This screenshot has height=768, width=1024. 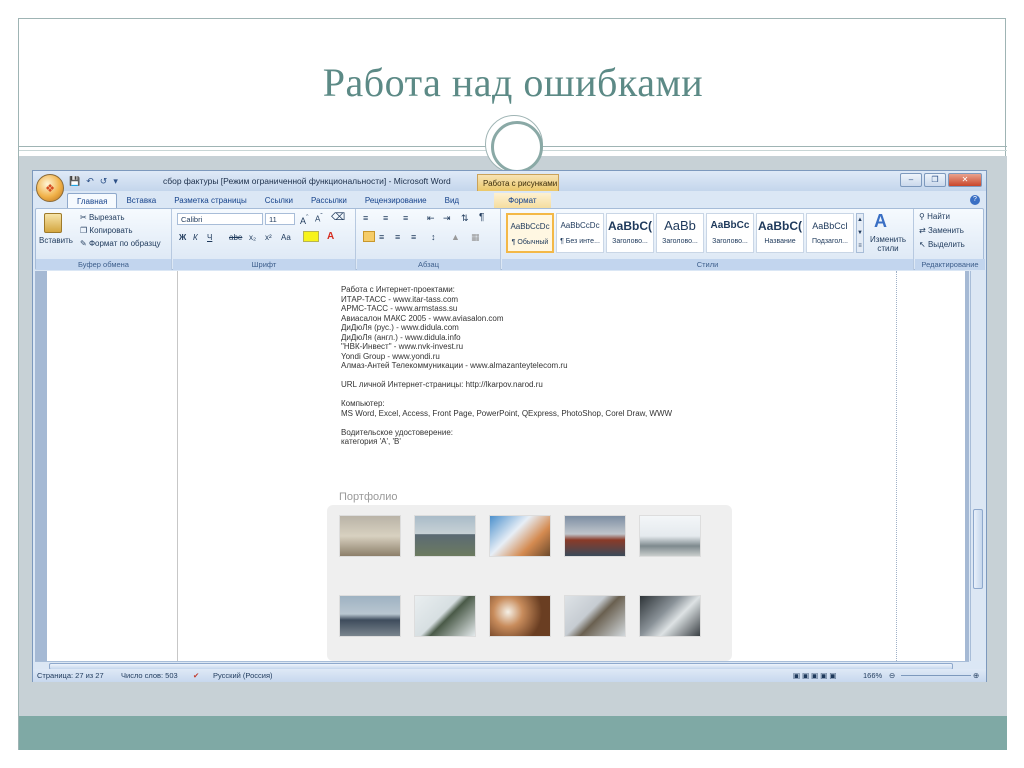 What do you see at coordinates (235, 237) in the screenshot?
I see `strikethrough-button: abe` at bounding box center [235, 237].